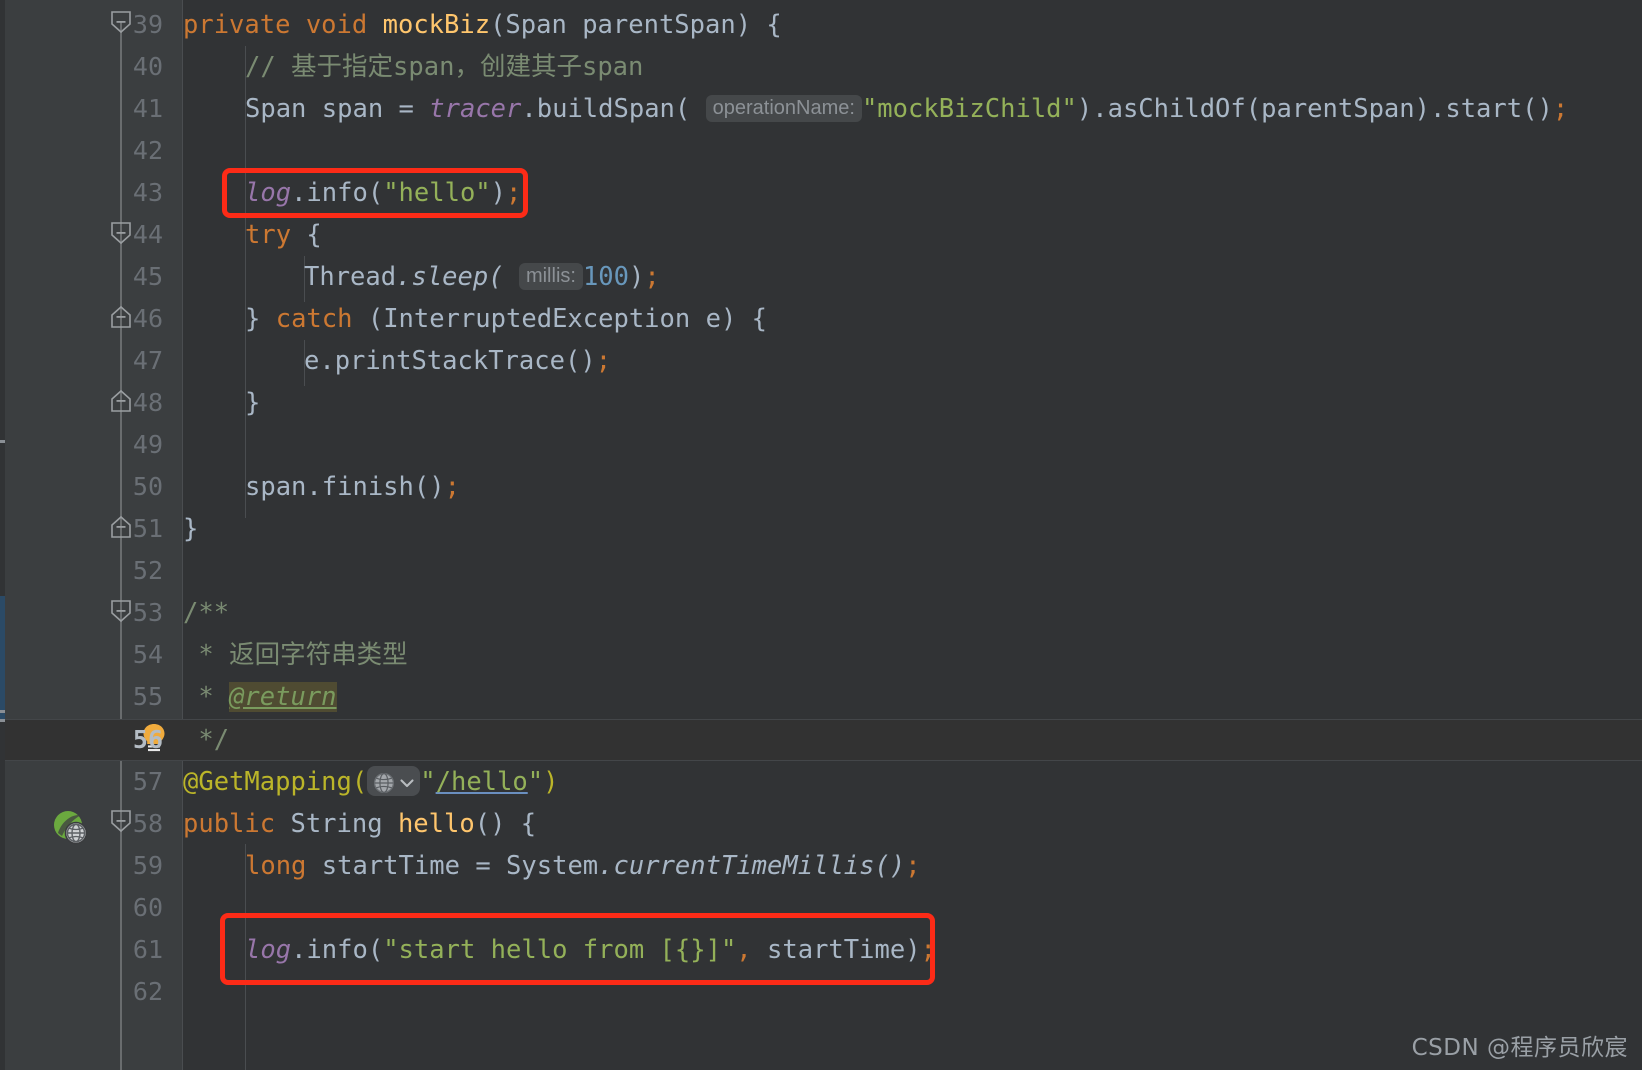 This screenshot has height=1070, width=1642. I want to click on line-number: 52, so click(147, 570).